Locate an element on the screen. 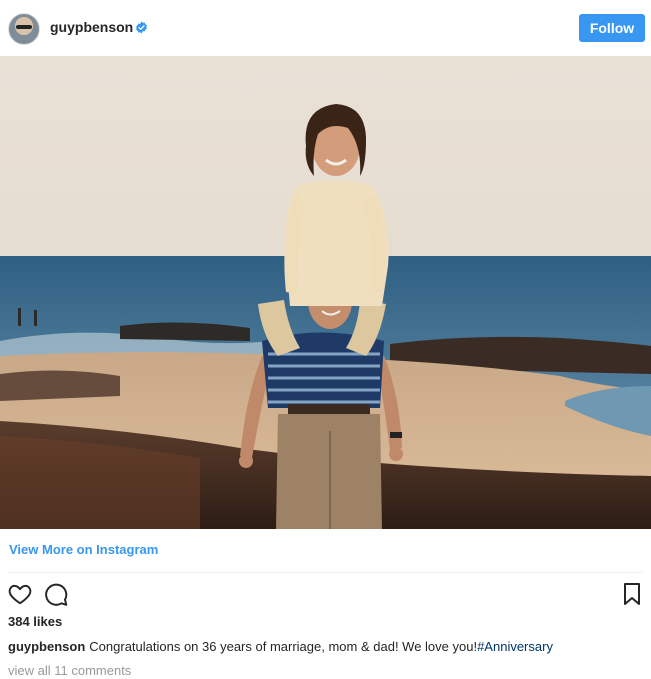 The image size is (651, 679). caption-username: guypbenson is located at coordinates (46, 646).